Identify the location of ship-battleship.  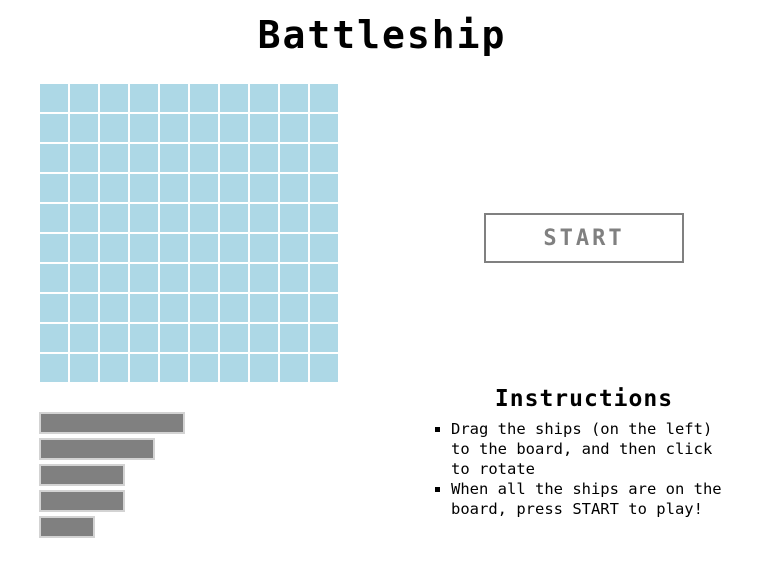
(97, 449).